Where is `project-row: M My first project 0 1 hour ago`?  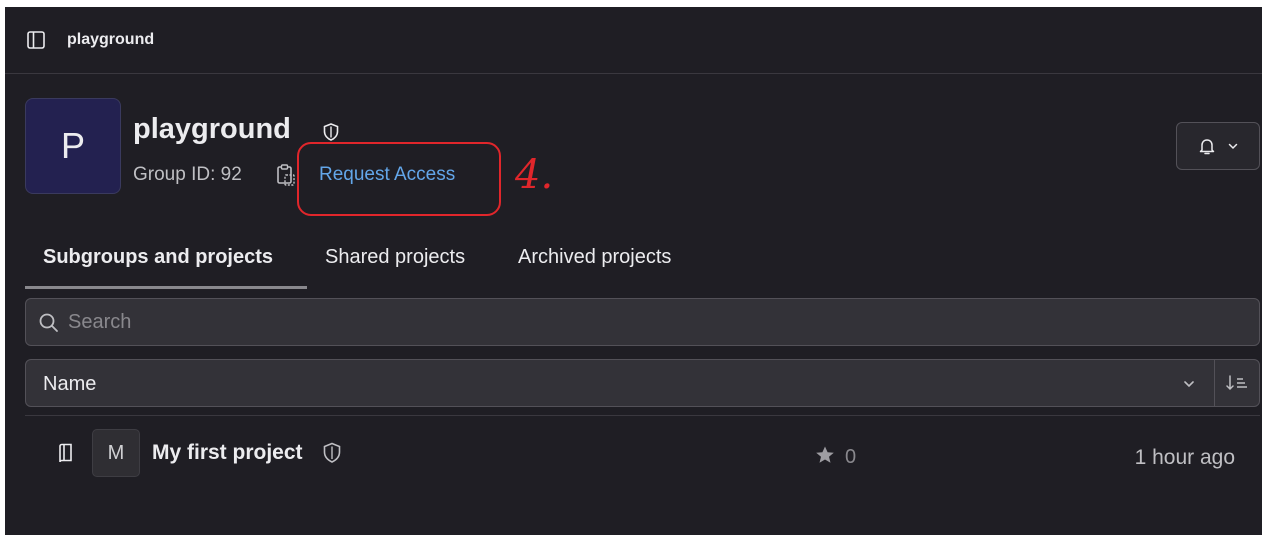 project-row: M My first project 0 1 hour ago is located at coordinates (642, 455).